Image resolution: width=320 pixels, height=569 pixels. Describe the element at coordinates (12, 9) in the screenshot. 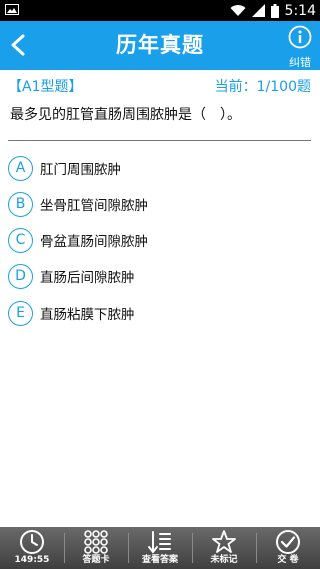

I see `image-notification-icon` at that location.